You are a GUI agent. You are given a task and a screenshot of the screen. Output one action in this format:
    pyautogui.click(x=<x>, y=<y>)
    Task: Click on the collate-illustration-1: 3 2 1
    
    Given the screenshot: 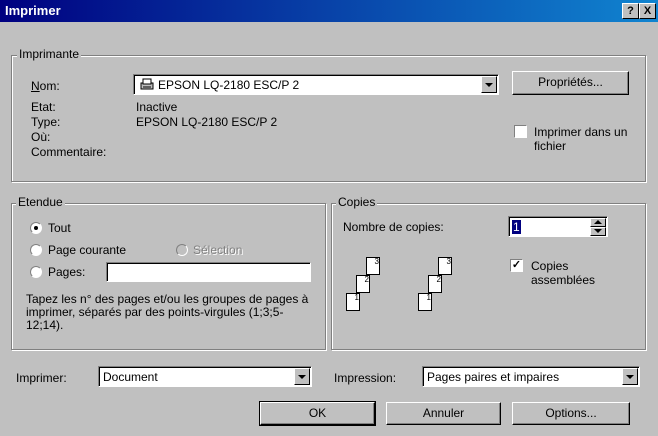 What is the action you would take?
    pyautogui.click(x=371, y=290)
    